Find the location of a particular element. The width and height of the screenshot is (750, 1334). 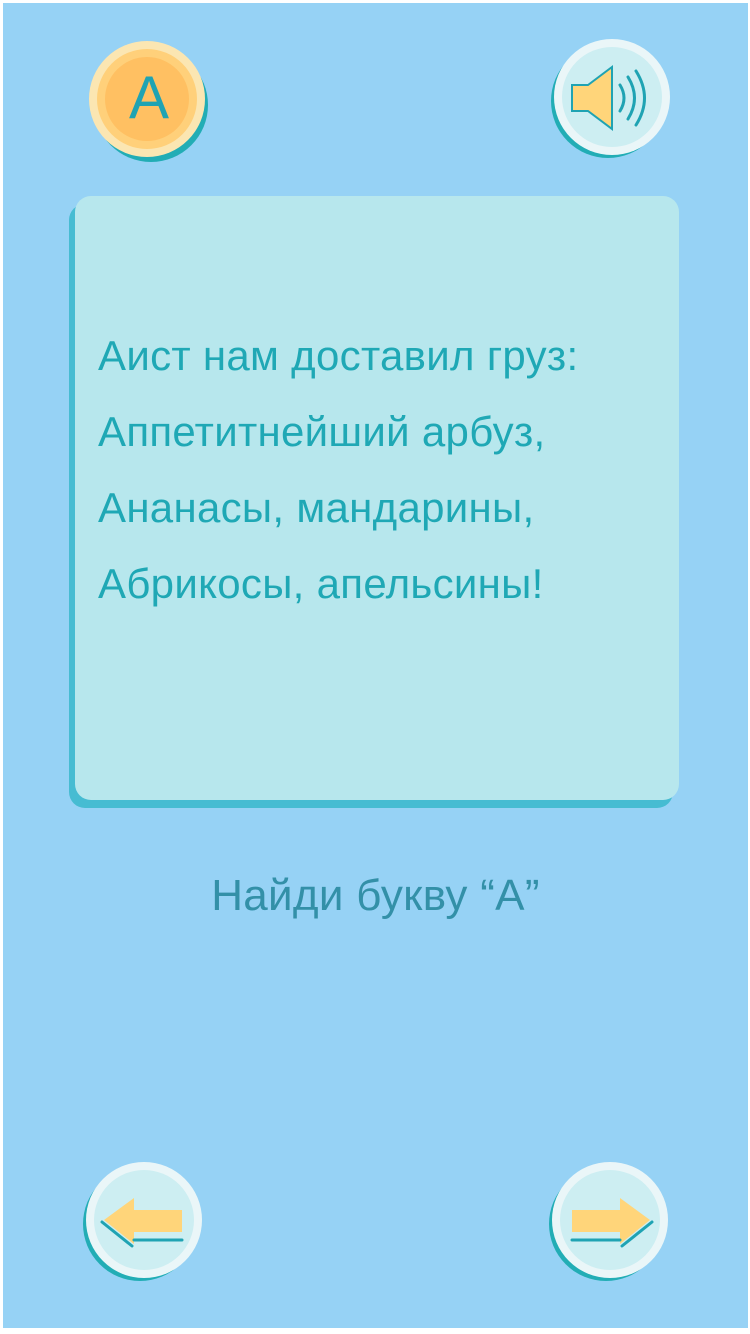

previous-button is located at coordinates (142, 1220).